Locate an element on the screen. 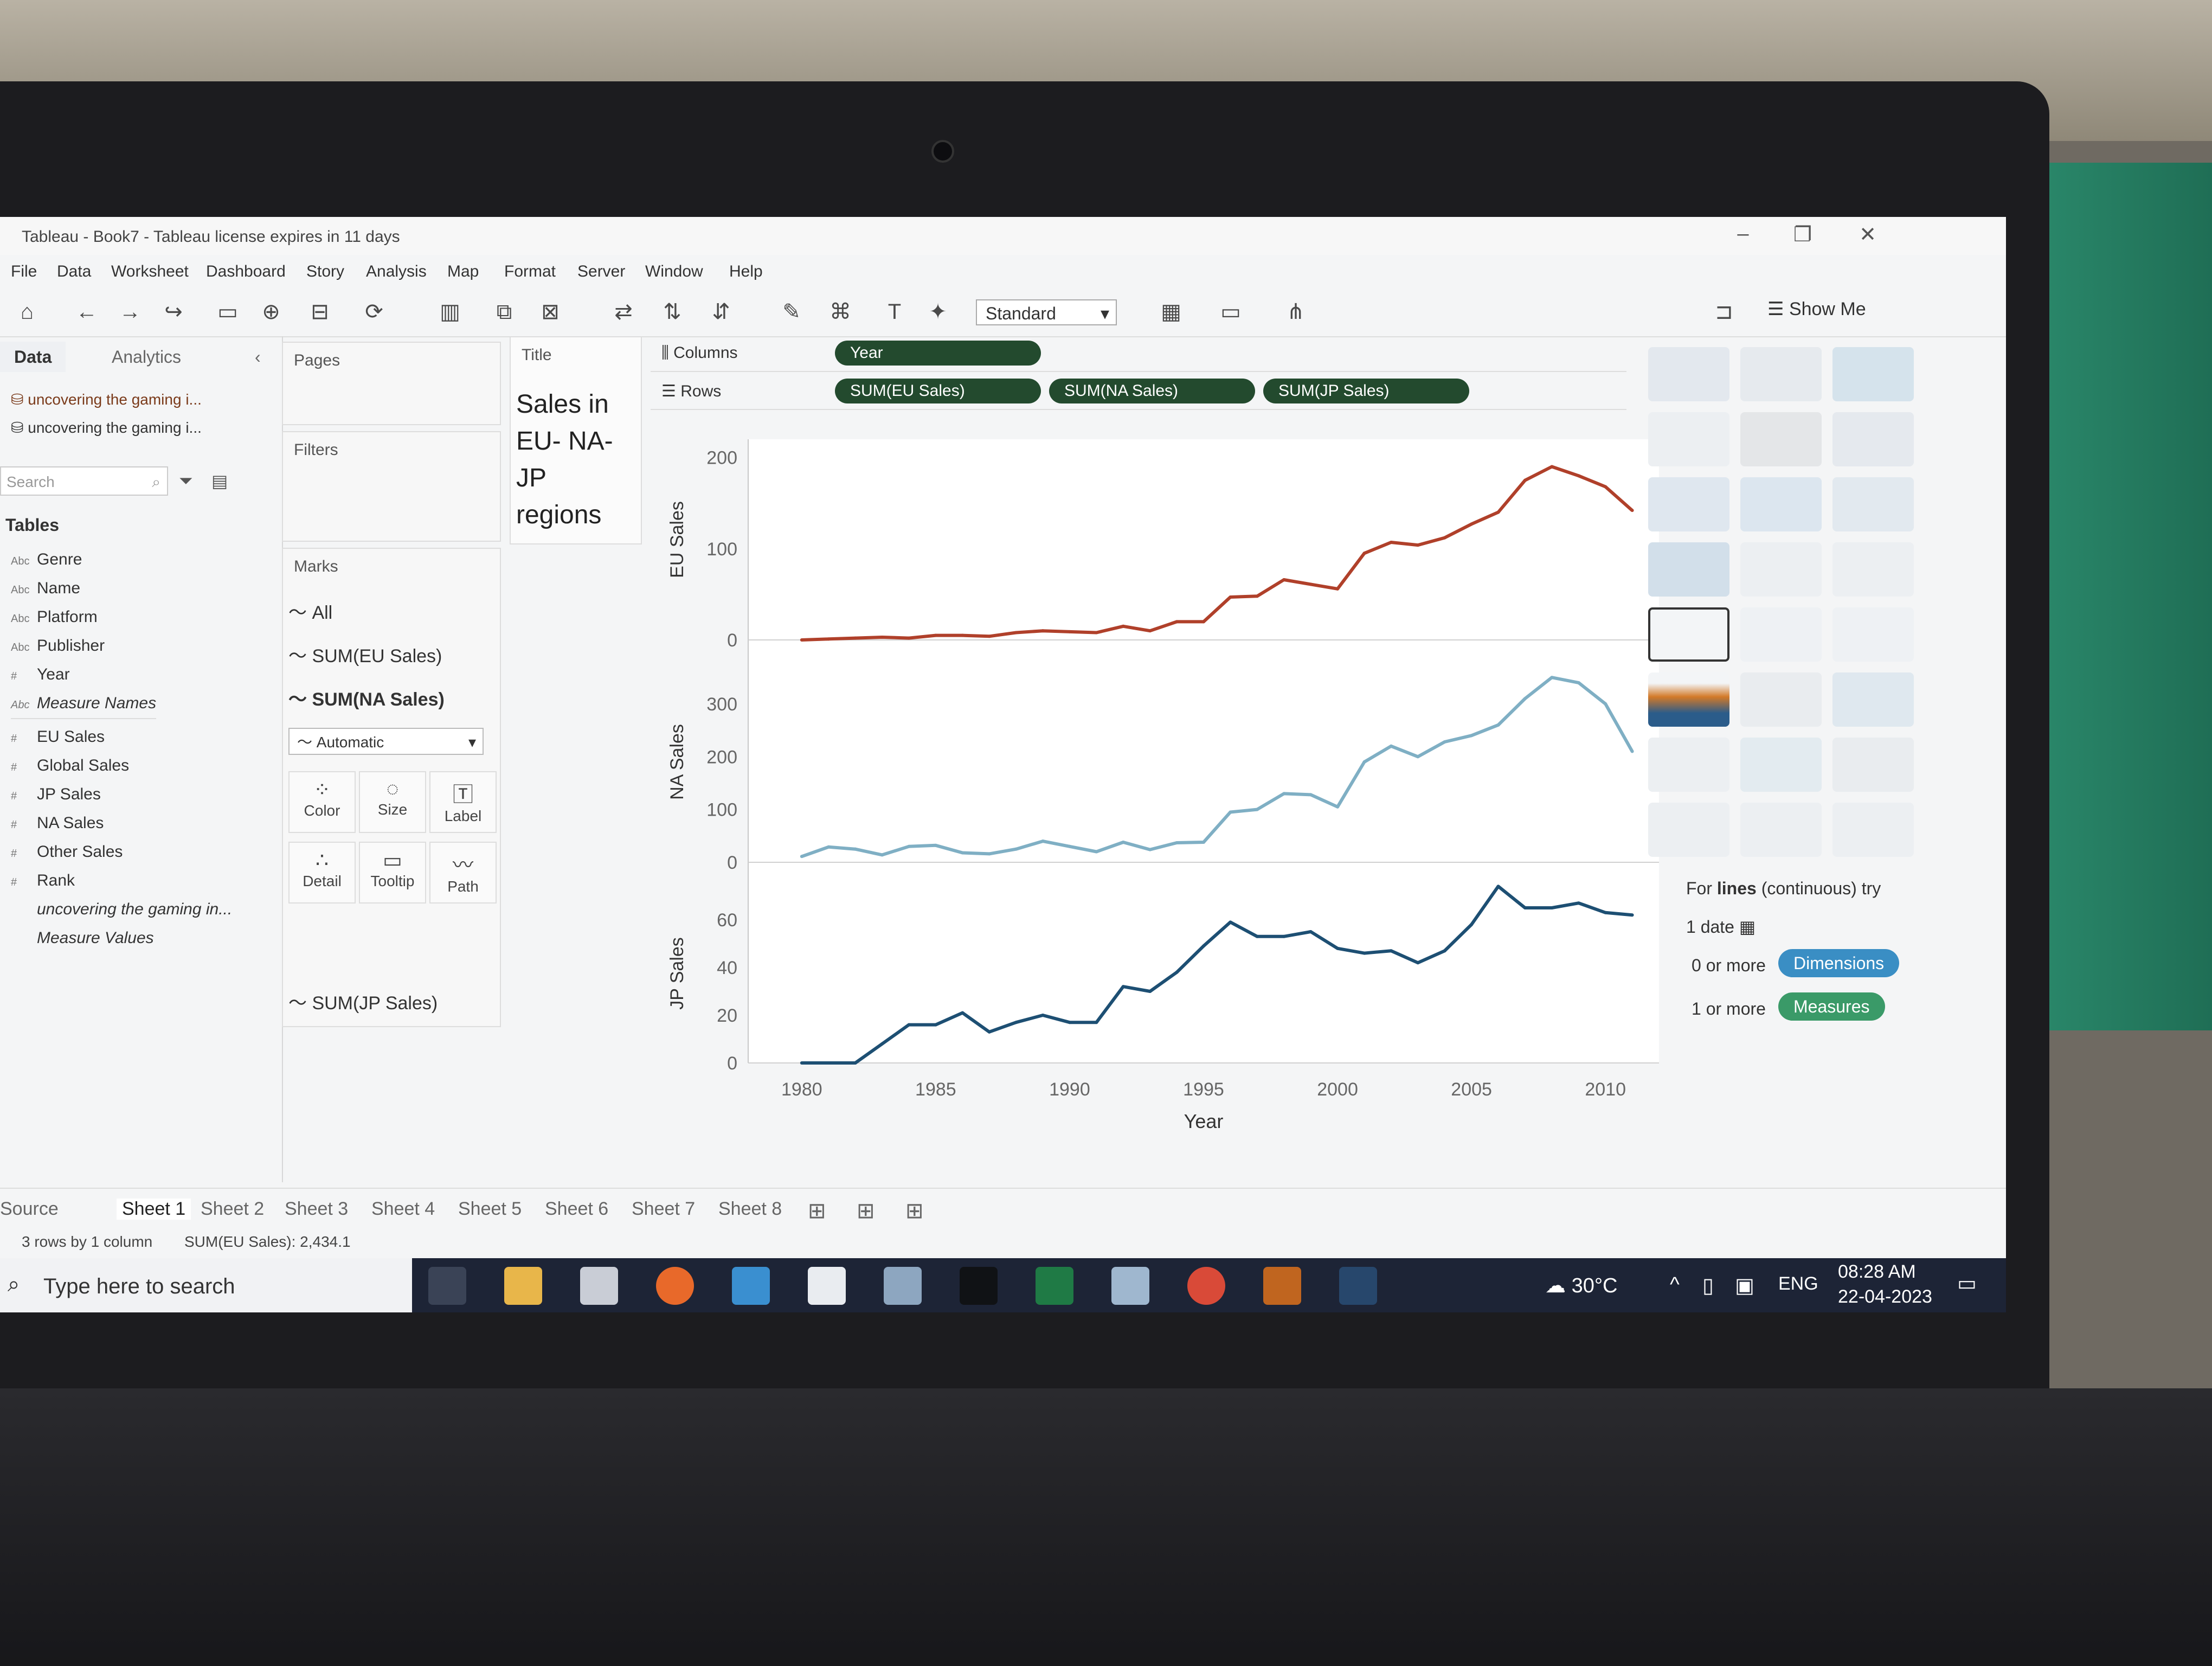 The width and height of the screenshot is (2212, 1666). area-discrete-thumb is located at coordinates (1781, 699).